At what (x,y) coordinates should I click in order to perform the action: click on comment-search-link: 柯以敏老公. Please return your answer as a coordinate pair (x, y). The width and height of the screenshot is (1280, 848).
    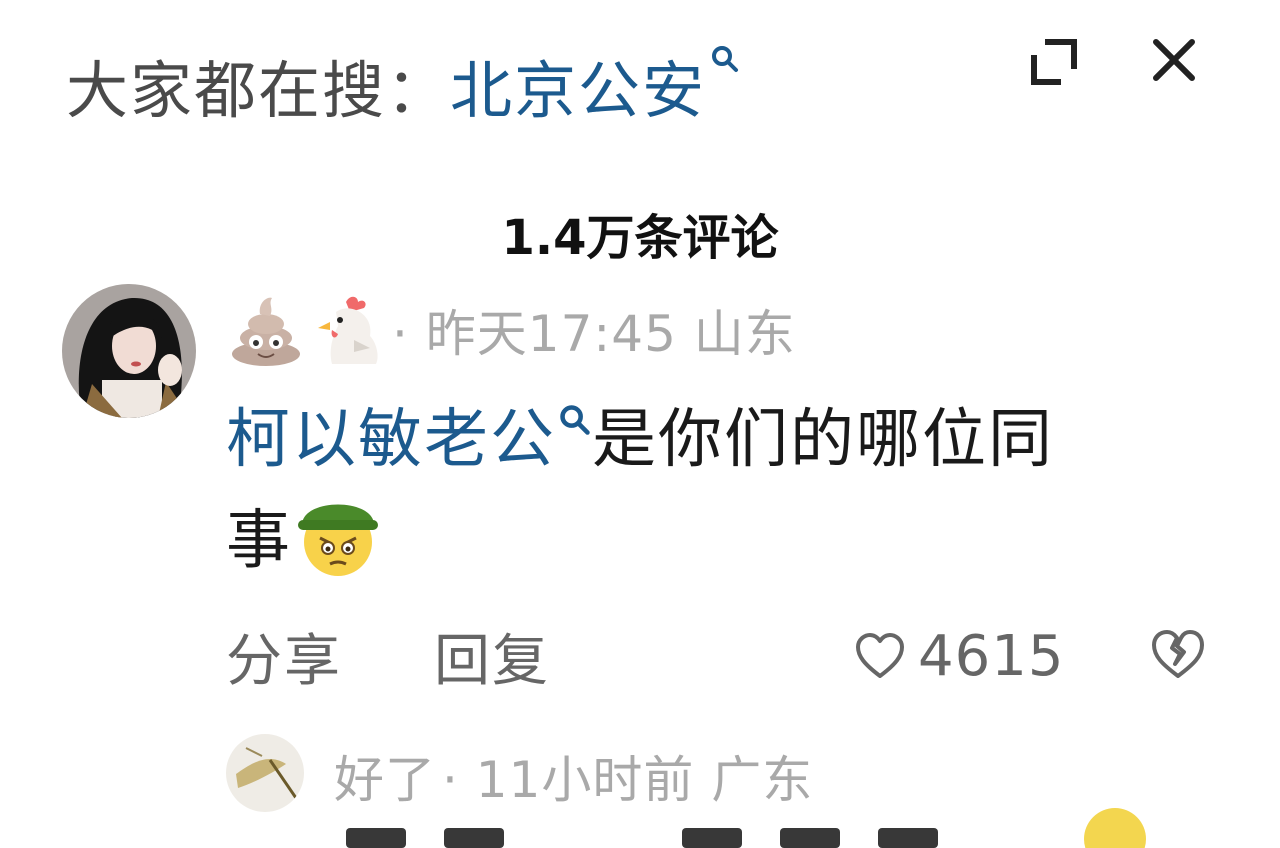
    Looking at the image, I should click on (409, 440).